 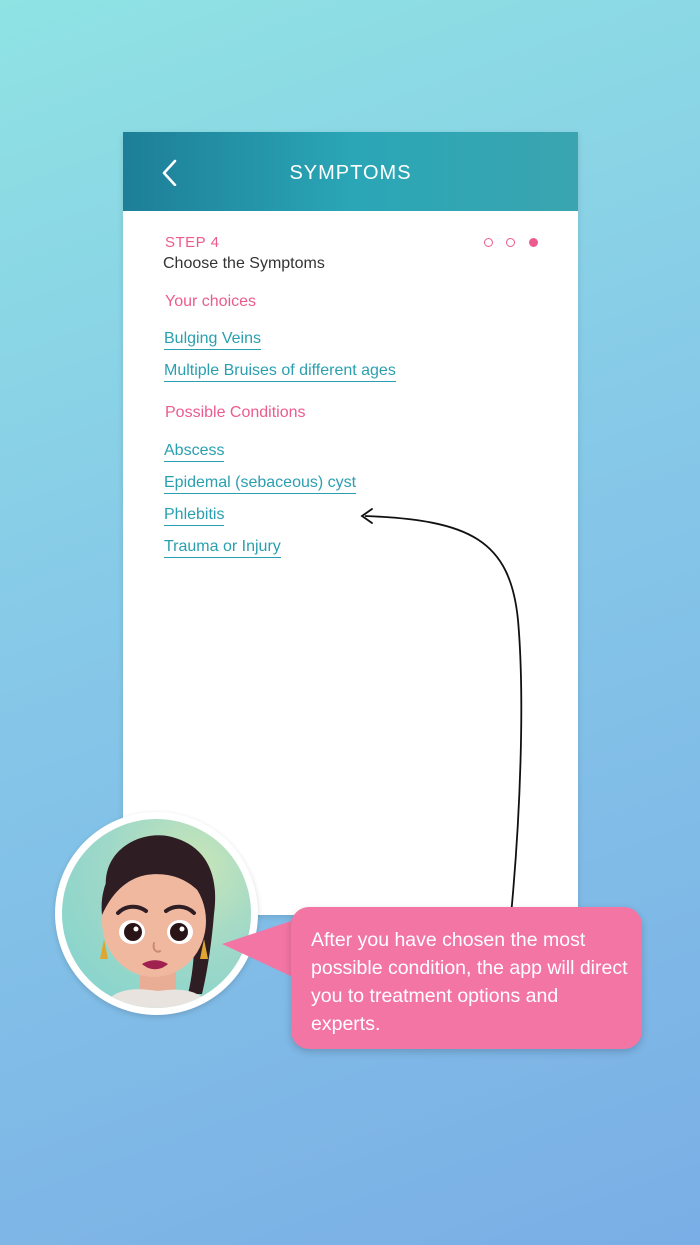 I want to click on speech-bubble-tail, so click(x=259, y=949).